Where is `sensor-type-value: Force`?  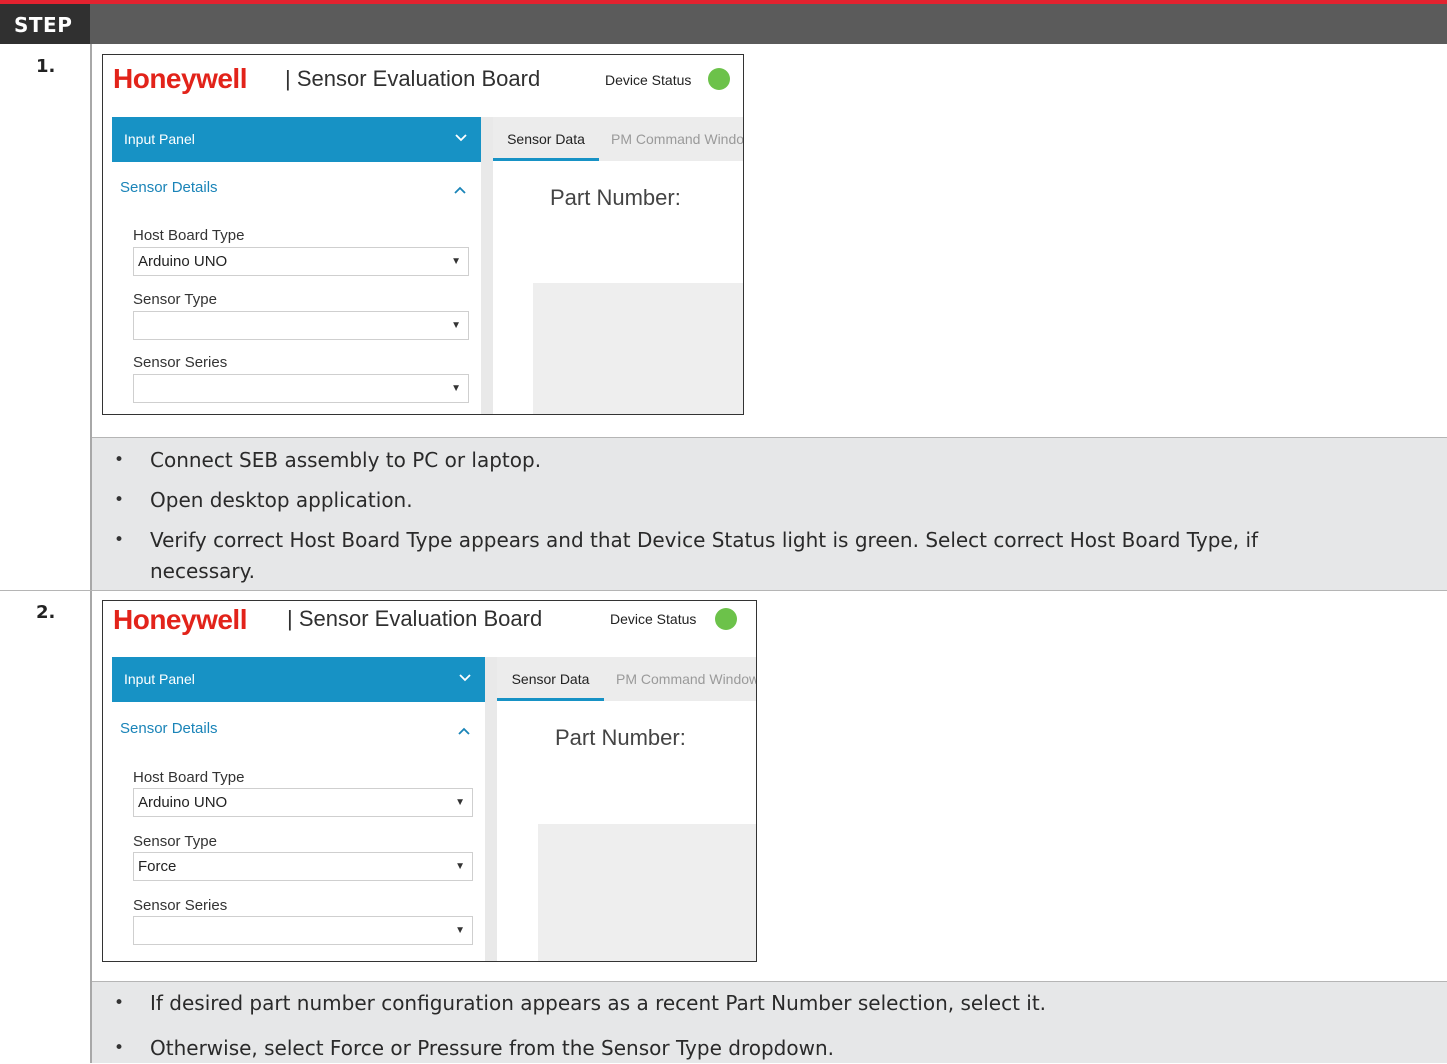
sensor-type-value: Force is located at coordinates (157, 866).